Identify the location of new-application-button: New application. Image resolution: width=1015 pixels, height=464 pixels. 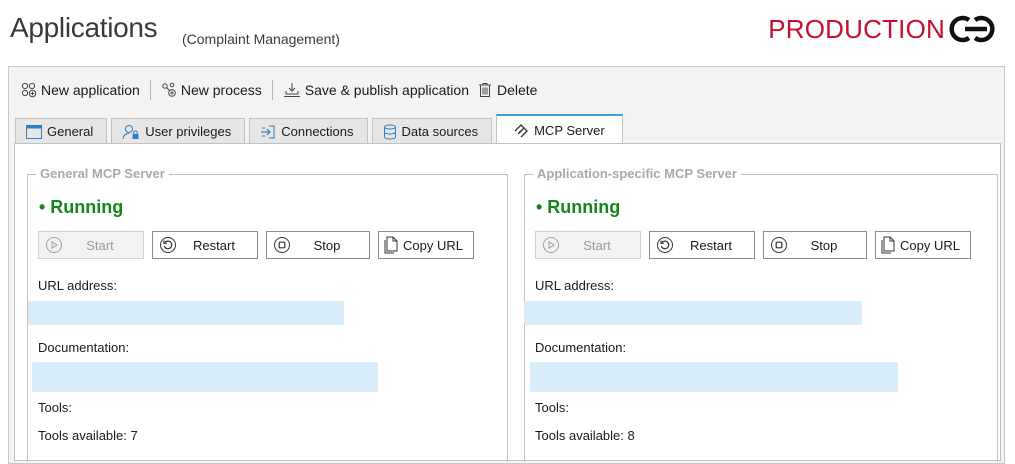
(80, 90).